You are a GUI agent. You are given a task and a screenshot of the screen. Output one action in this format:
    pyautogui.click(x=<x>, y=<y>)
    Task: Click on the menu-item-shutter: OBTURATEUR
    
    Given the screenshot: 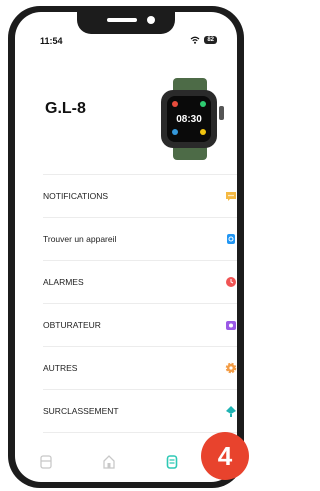 What is the action you would take?
    pyautogui.click(x=140, y=324)
    